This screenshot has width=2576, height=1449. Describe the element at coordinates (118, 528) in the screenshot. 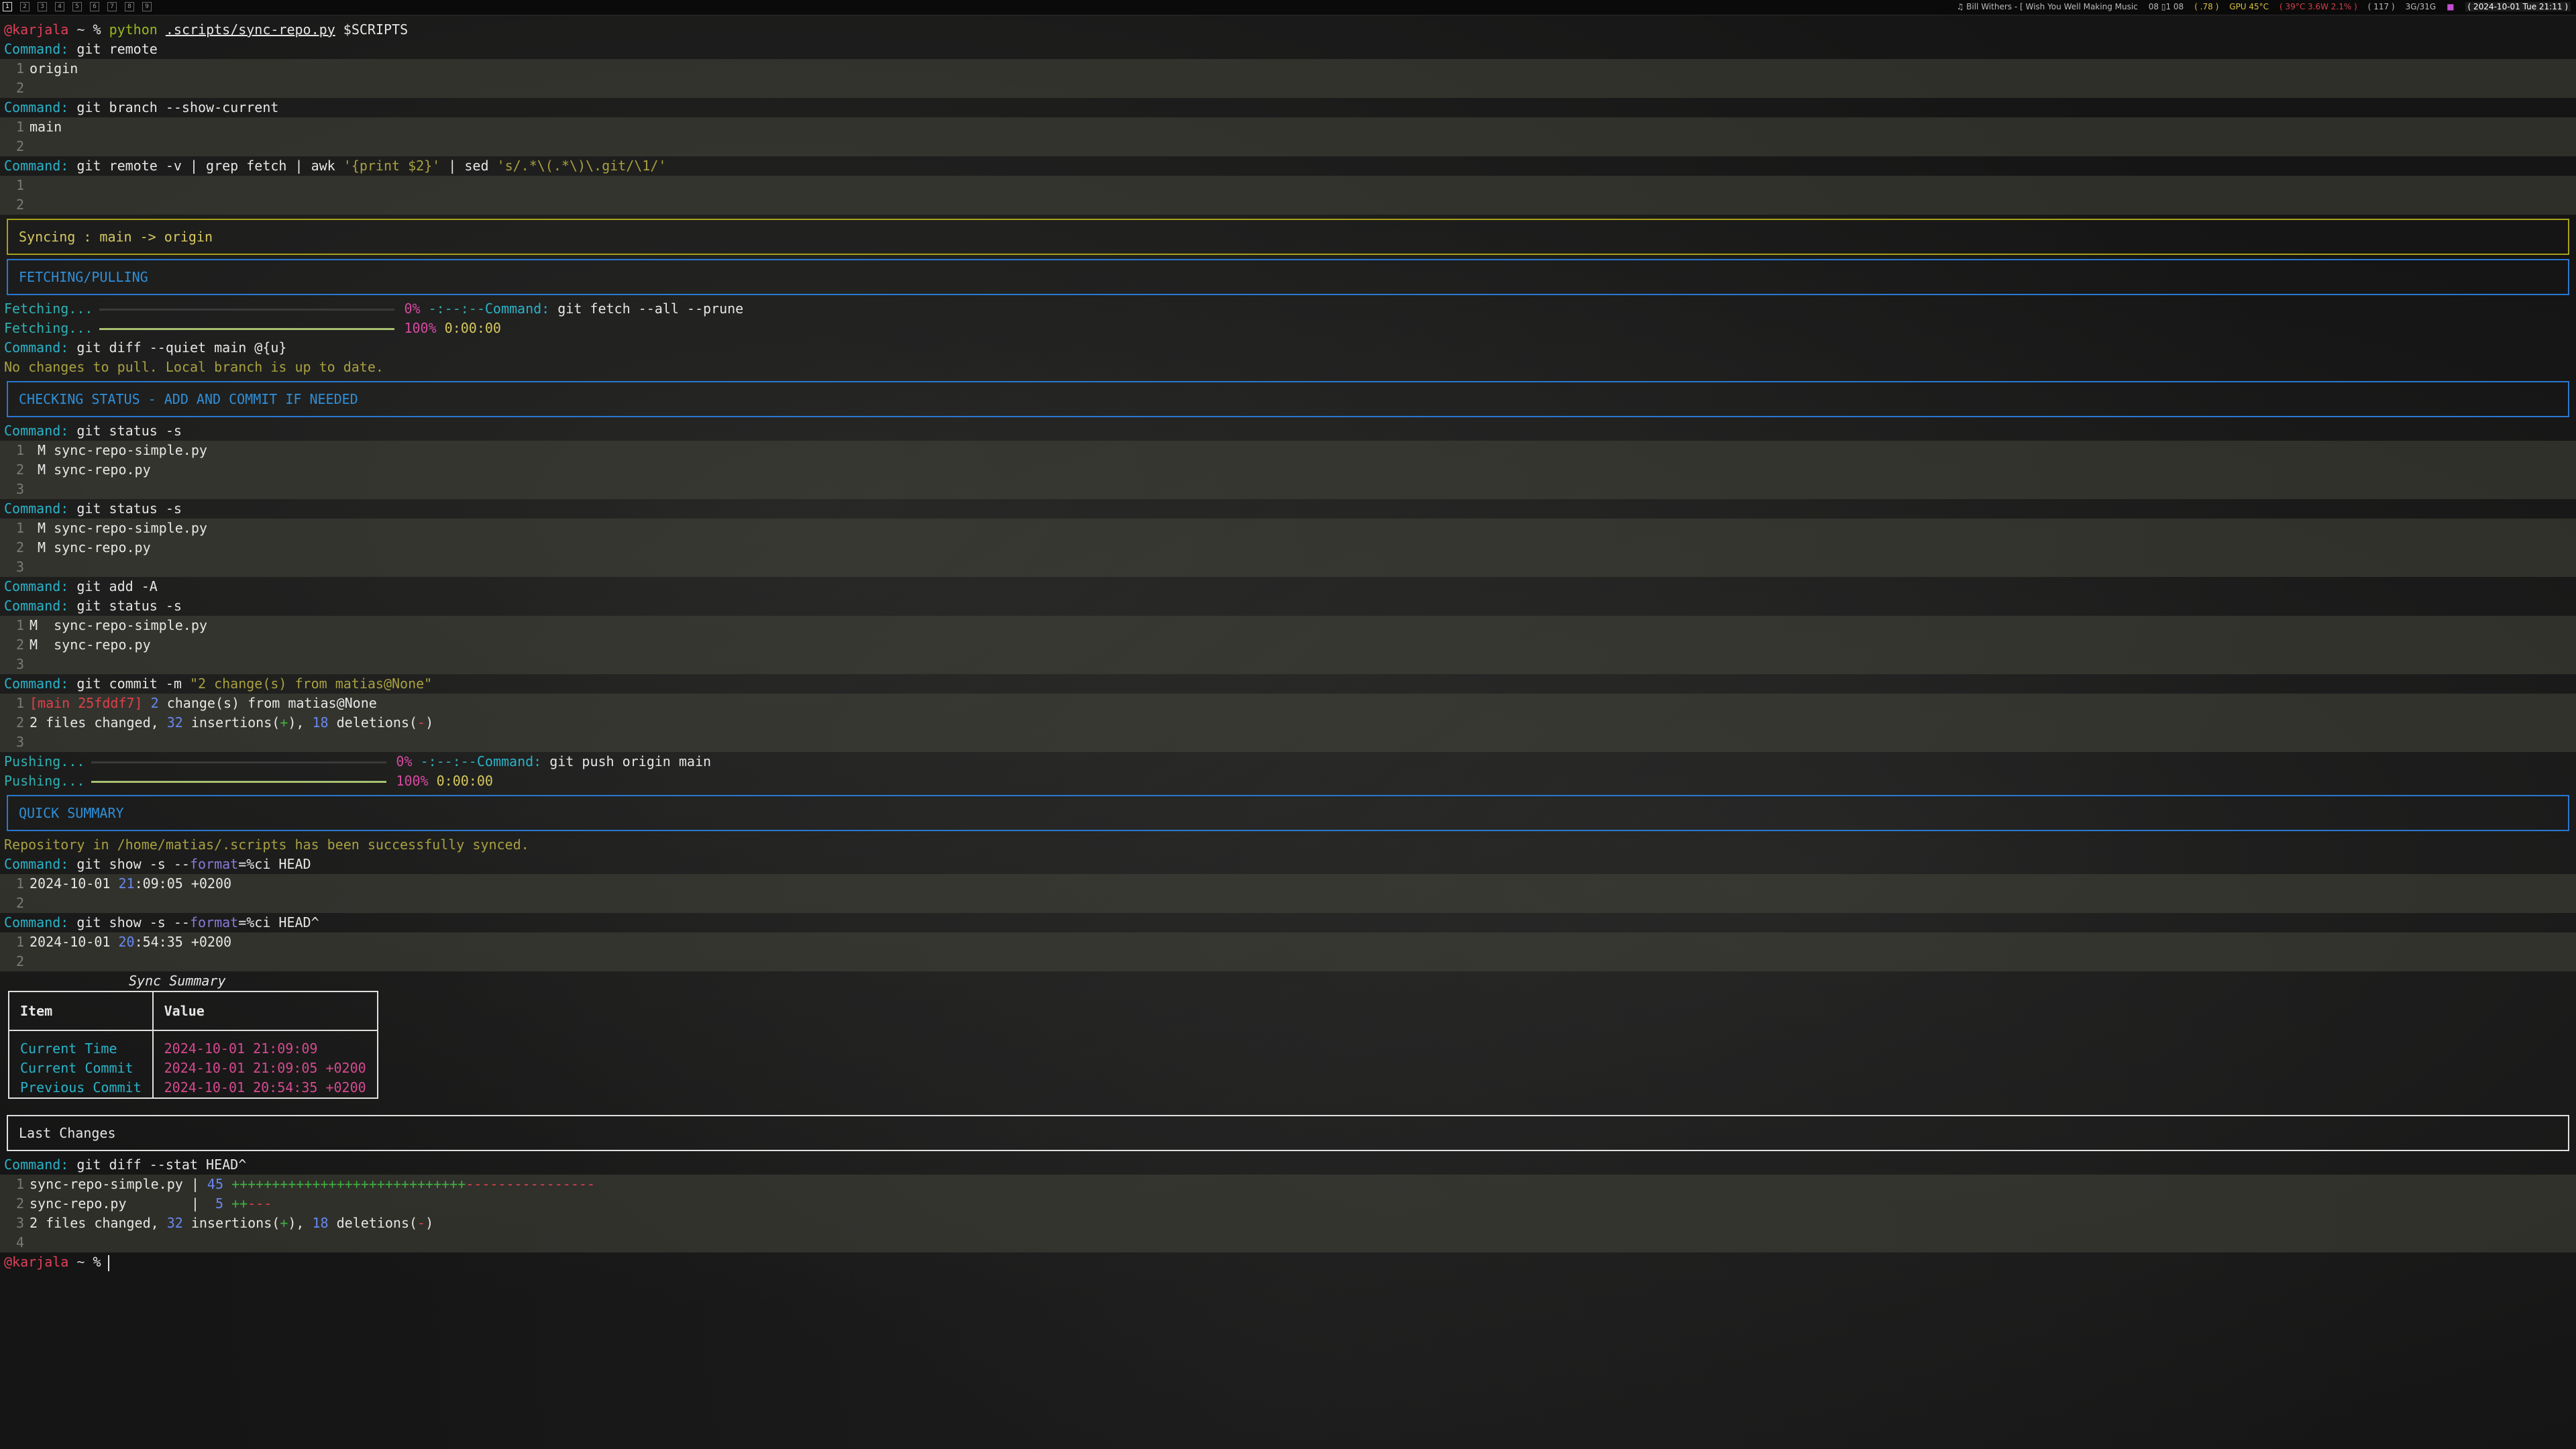

I see `output-text: M sync-repo-simple.py` at that location.